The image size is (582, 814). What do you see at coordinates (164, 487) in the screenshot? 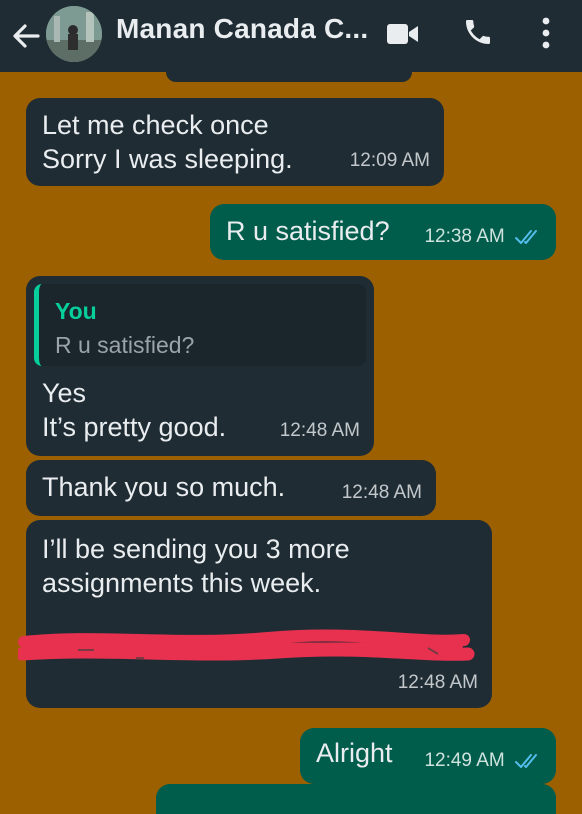
I see `message-text: Thank you so much.` at bounding box center [164, 487].